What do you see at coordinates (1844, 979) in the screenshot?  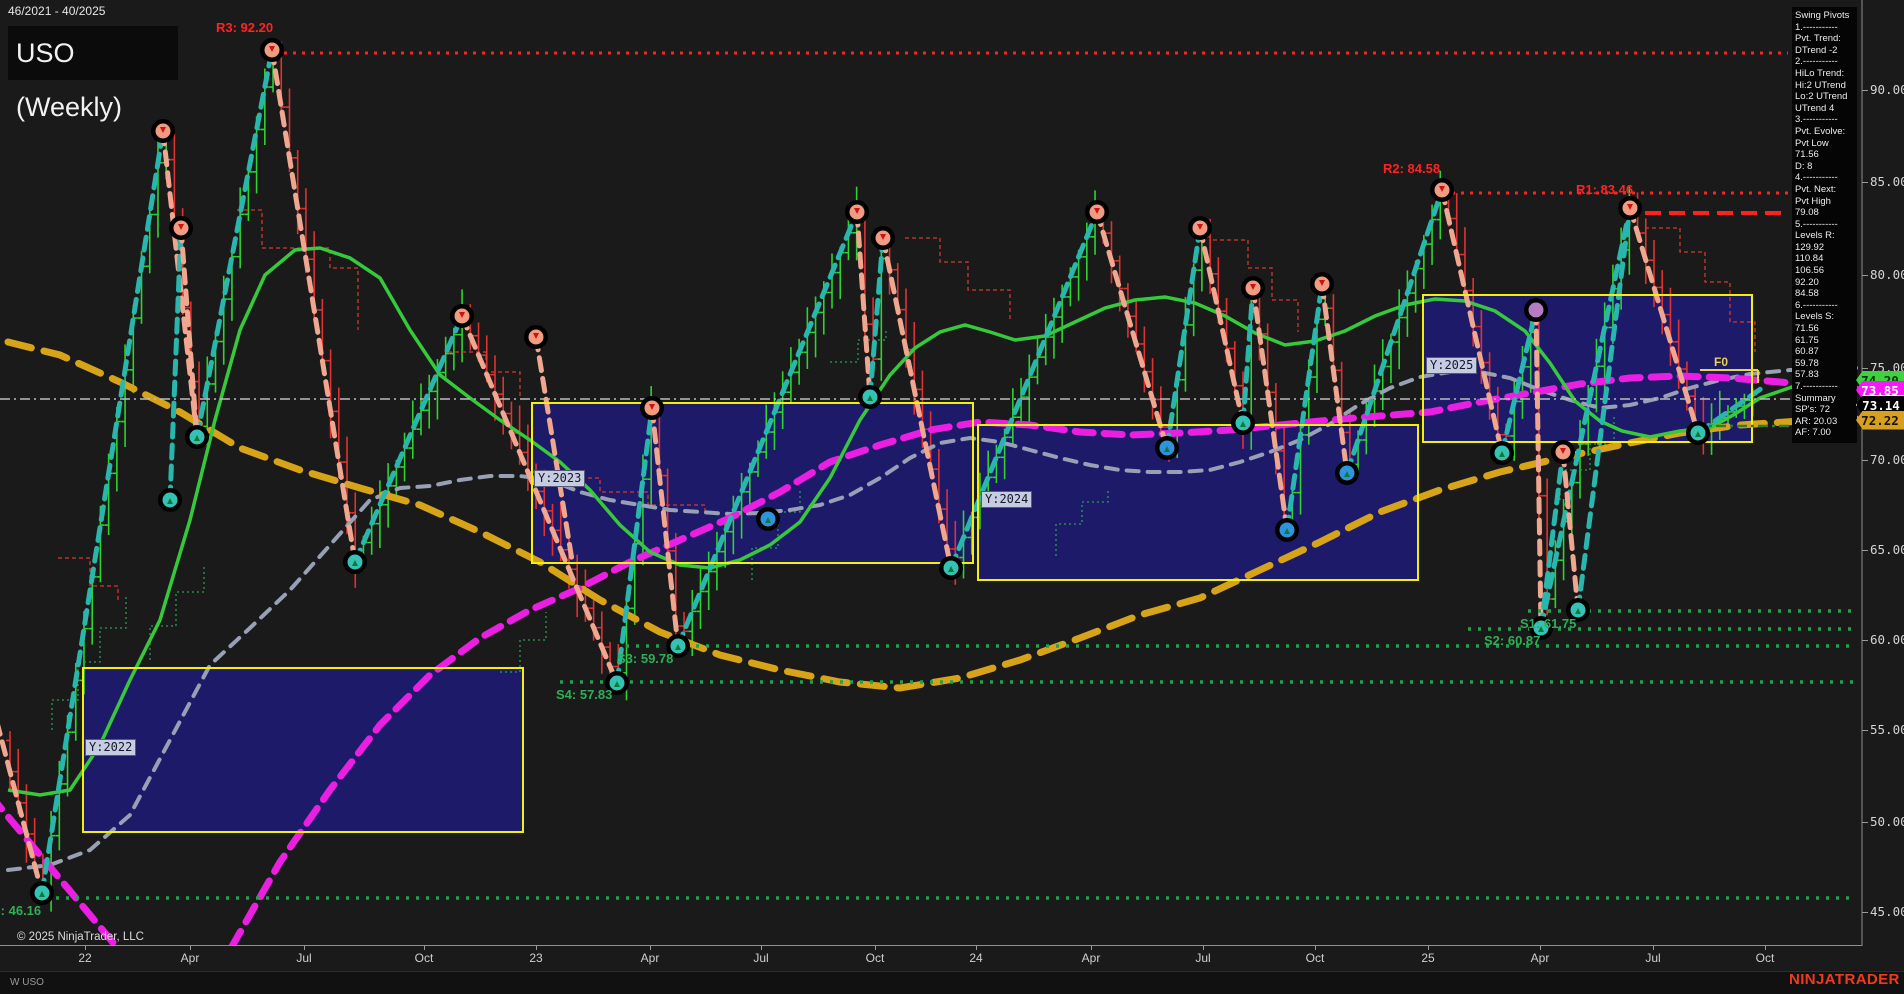 I see `ninjatrader-logo: NINJATRADER` at bounding box center [1844, 979].